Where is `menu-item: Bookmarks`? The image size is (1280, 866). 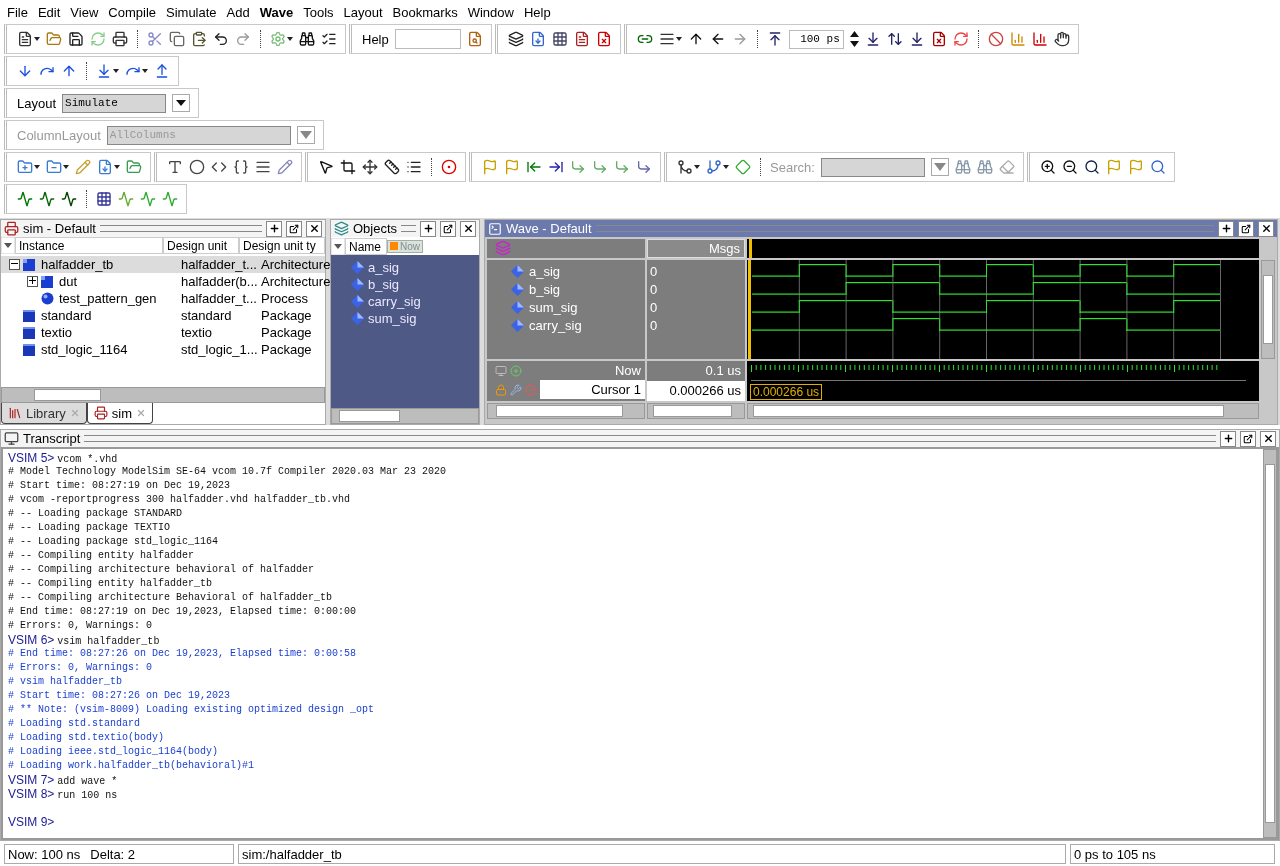 menu-item: Bookmarks is located at coordinates (425, 12).